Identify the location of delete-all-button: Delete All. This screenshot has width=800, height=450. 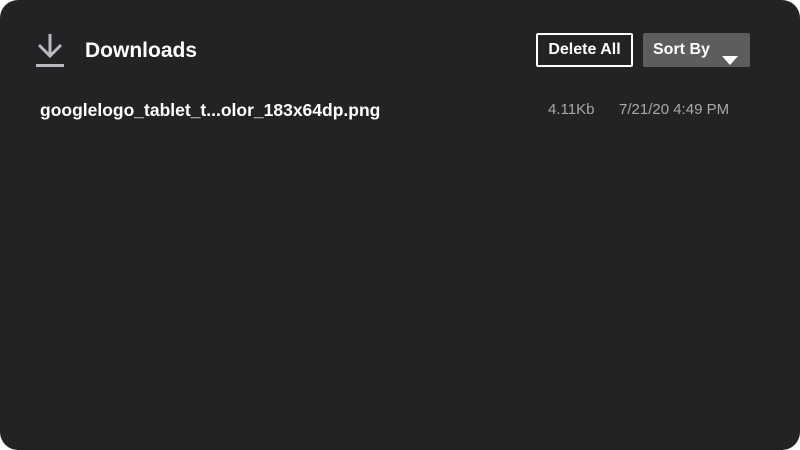
(584, 50).